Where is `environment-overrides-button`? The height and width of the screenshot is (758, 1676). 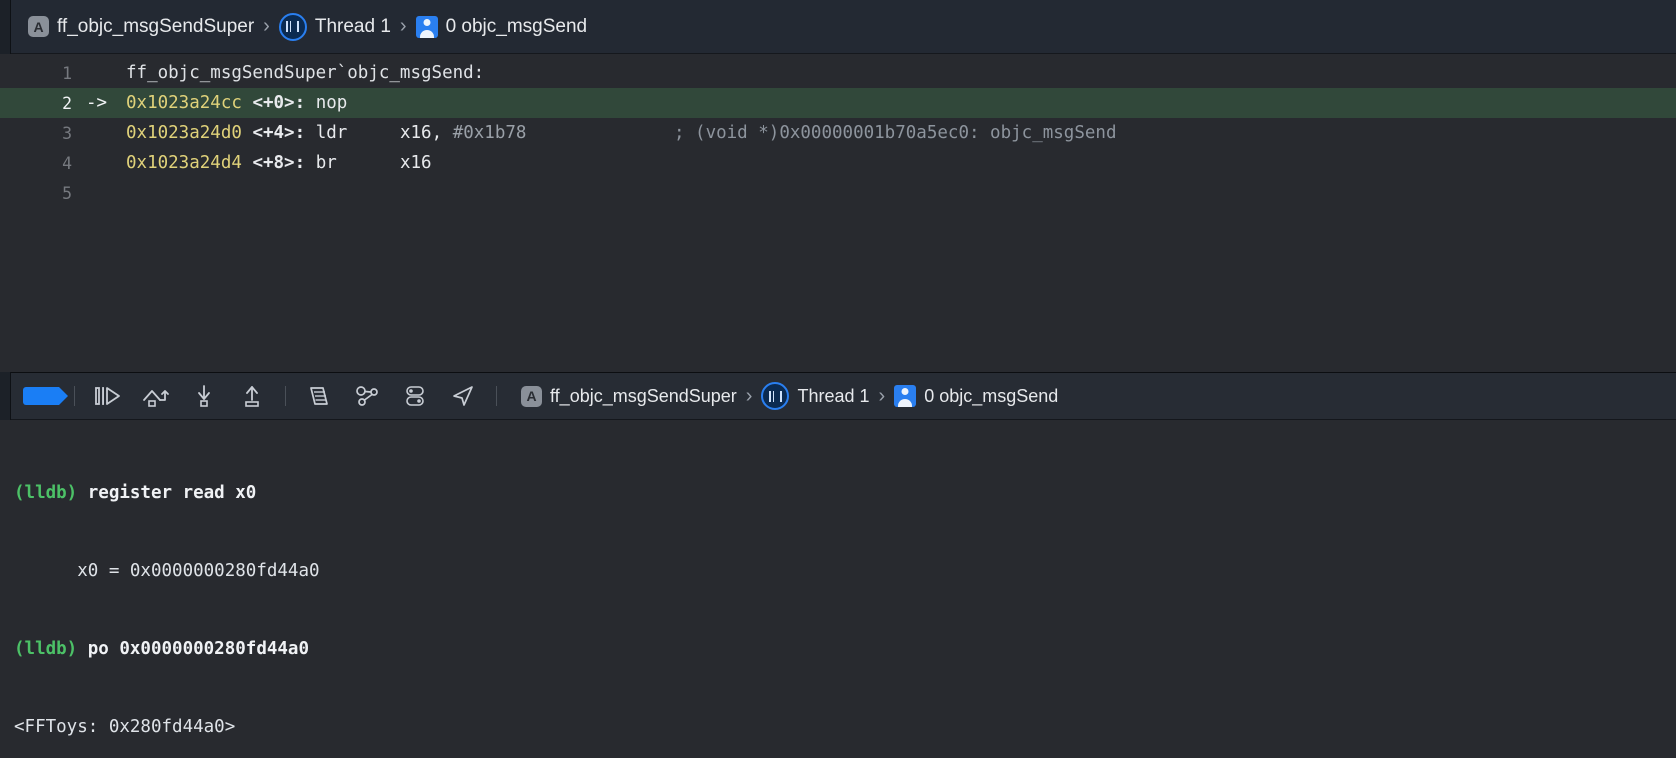 environment-overrides-button is located at coordinates (415, 396).